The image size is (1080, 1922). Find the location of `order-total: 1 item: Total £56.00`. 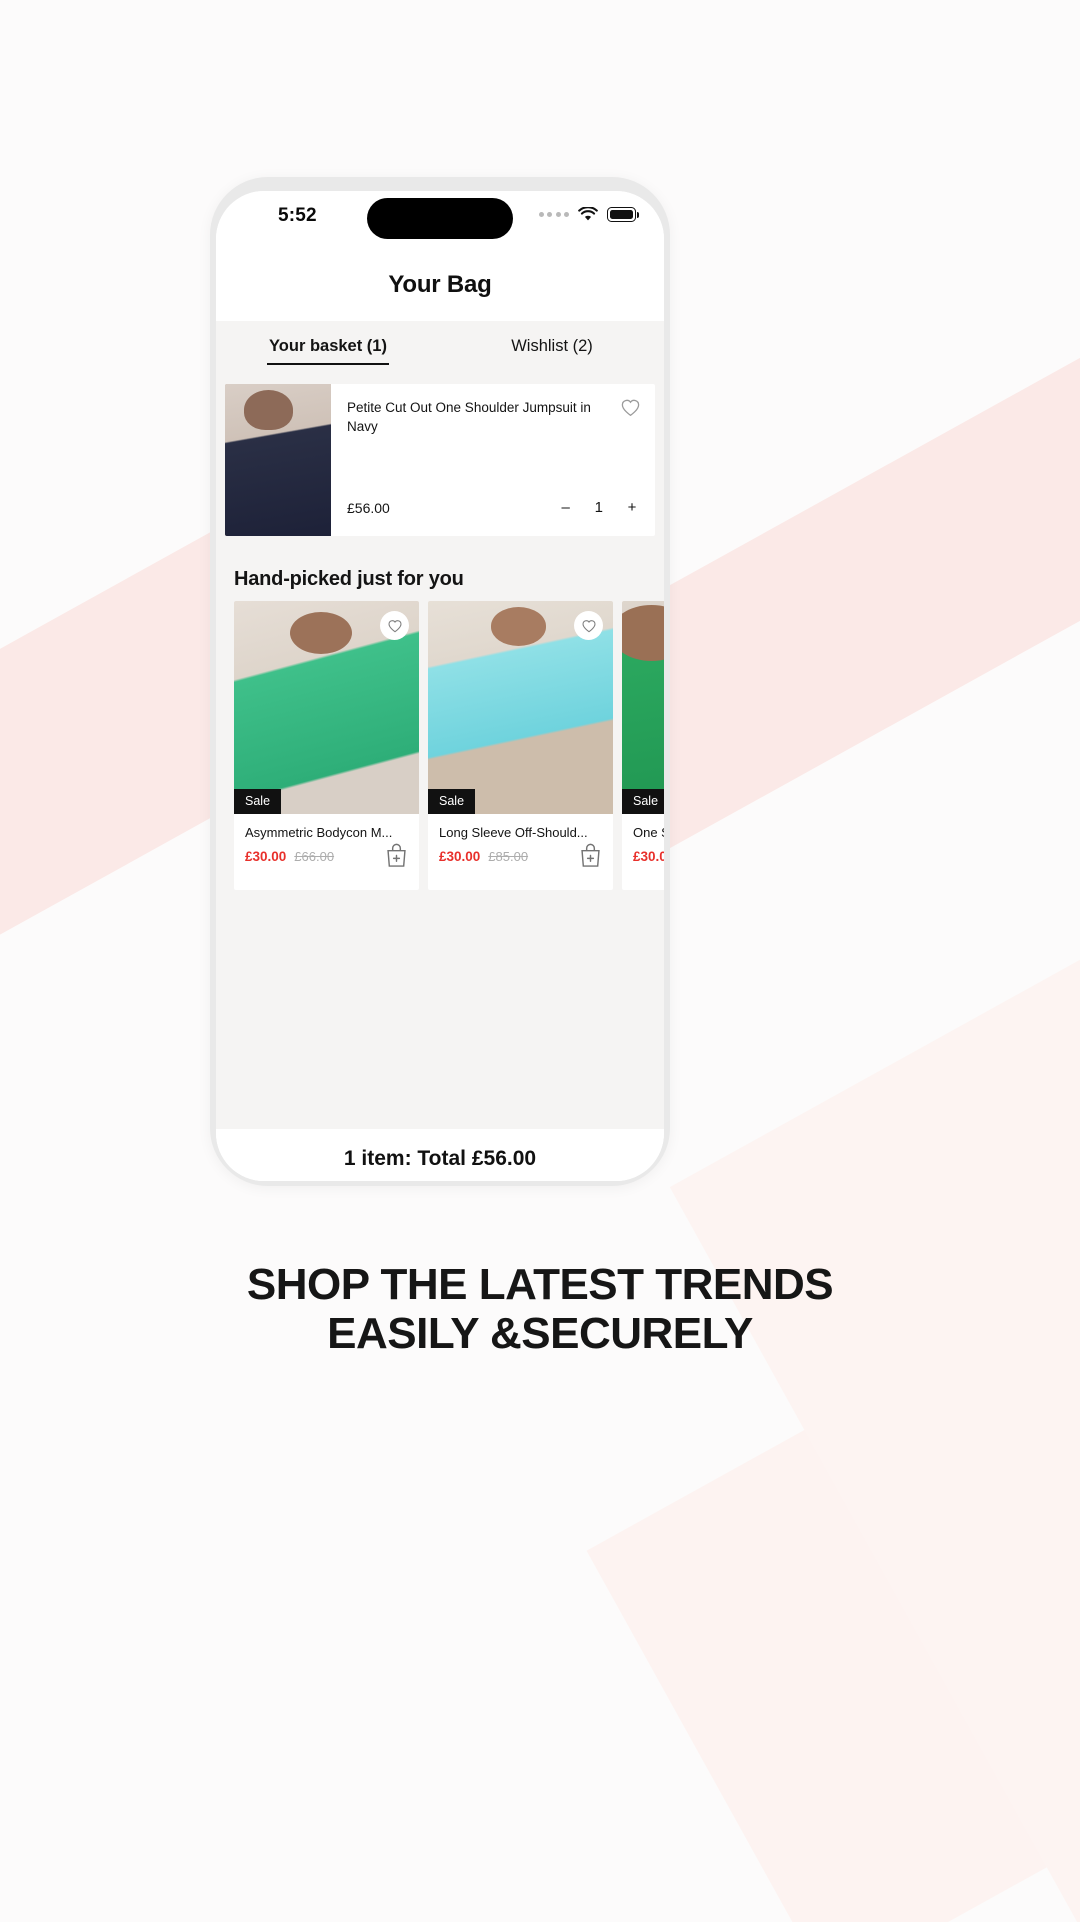

order-total: 1 item: Total £56.00 is located at coordinates (440, 1158).